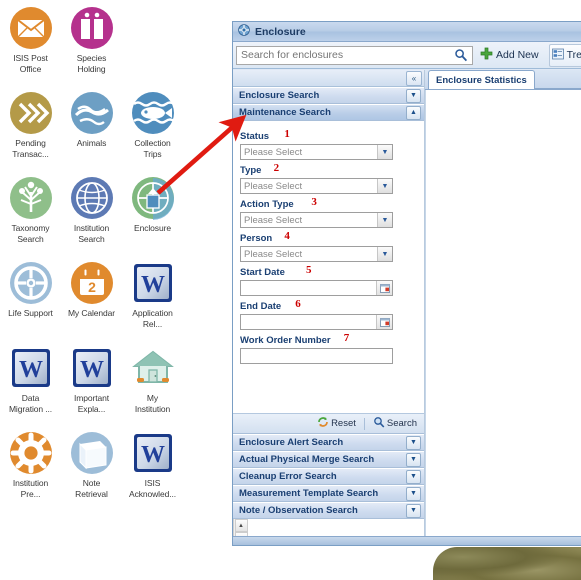 The height and width of the screenshot is (580, 581). Describe the element at coordinates (336, 423) in the screenshot. I see `reset-button: Reset` at that location.